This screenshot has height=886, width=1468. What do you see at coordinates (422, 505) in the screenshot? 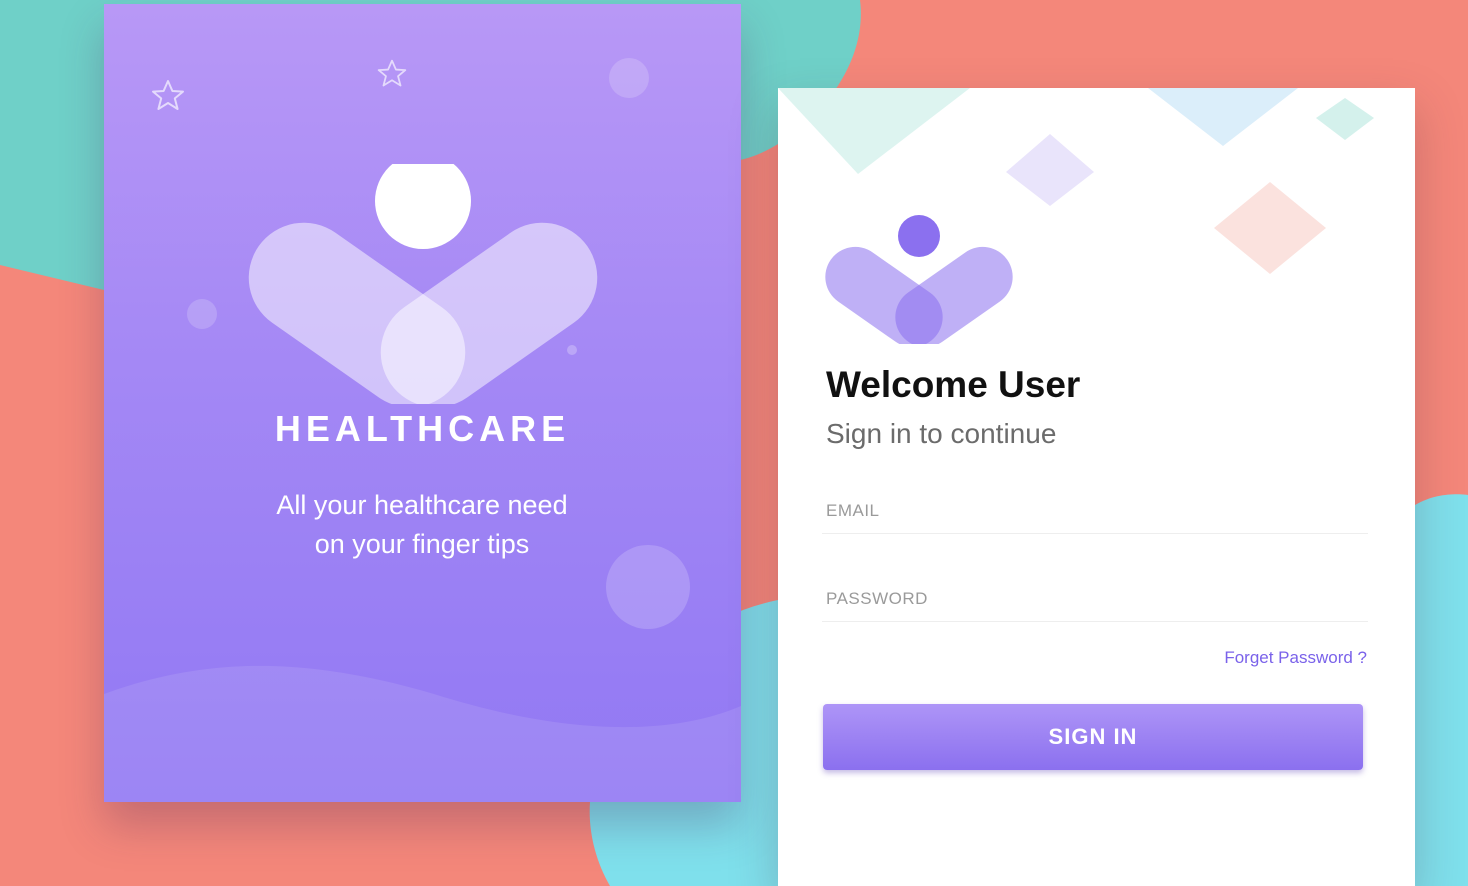
I see `tagline-line: All your healthcare need` at bounding box center [422, 505].